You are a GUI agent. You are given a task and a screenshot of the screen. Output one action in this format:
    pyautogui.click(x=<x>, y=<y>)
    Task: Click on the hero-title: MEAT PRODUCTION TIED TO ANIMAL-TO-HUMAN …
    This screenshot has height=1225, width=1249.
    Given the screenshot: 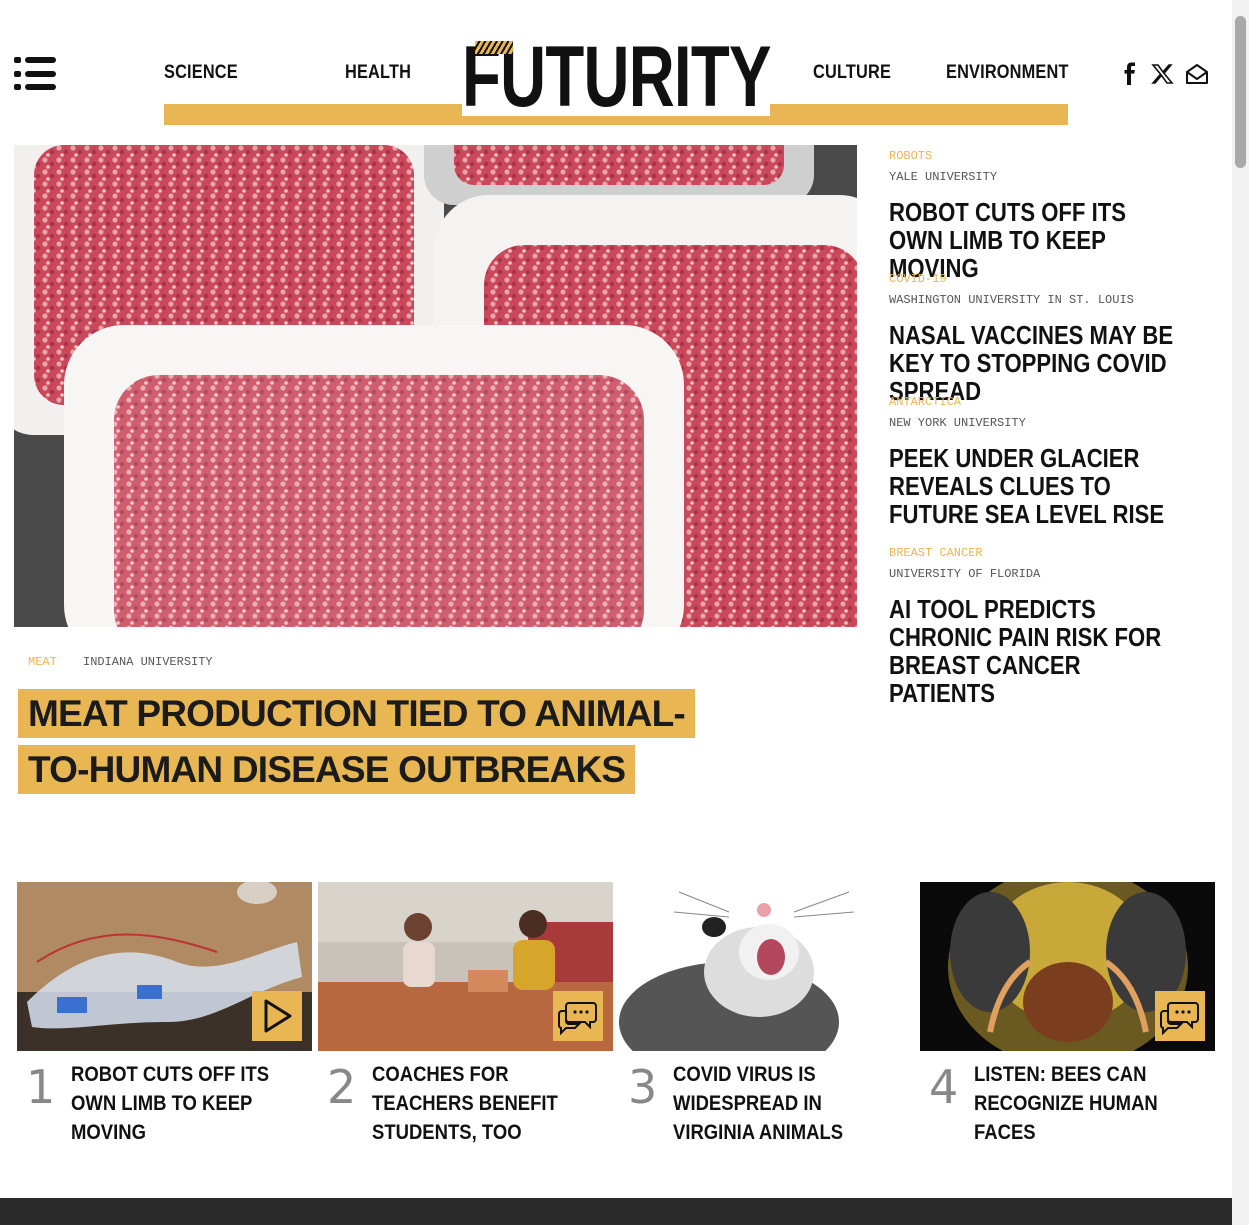 What is the action you would take?
    pyautogui.click(x=356, y=741)
    